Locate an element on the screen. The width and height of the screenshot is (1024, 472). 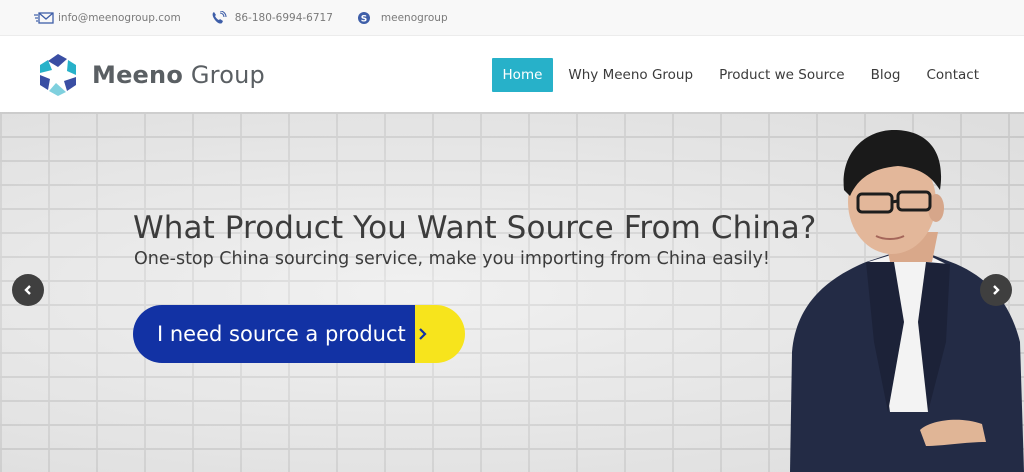
logo-name-light: Group is located at coordinates (227, 75).